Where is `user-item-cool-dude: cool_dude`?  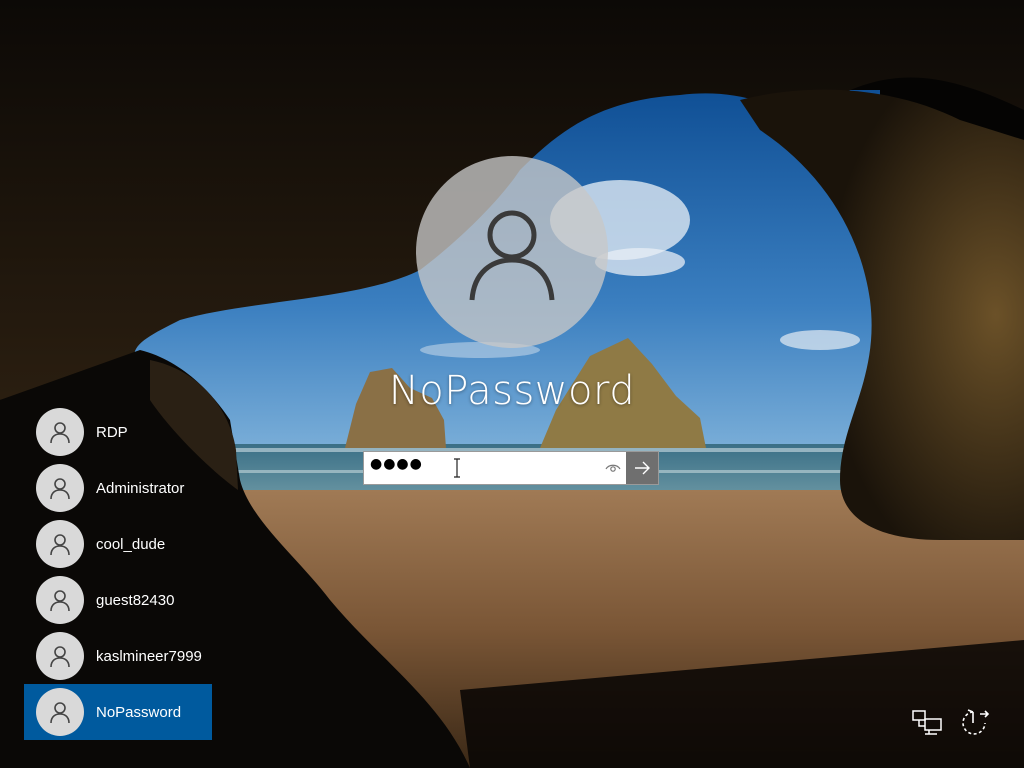
user-item-cool-dude: cool_dude is located at coordinates (118, 544).